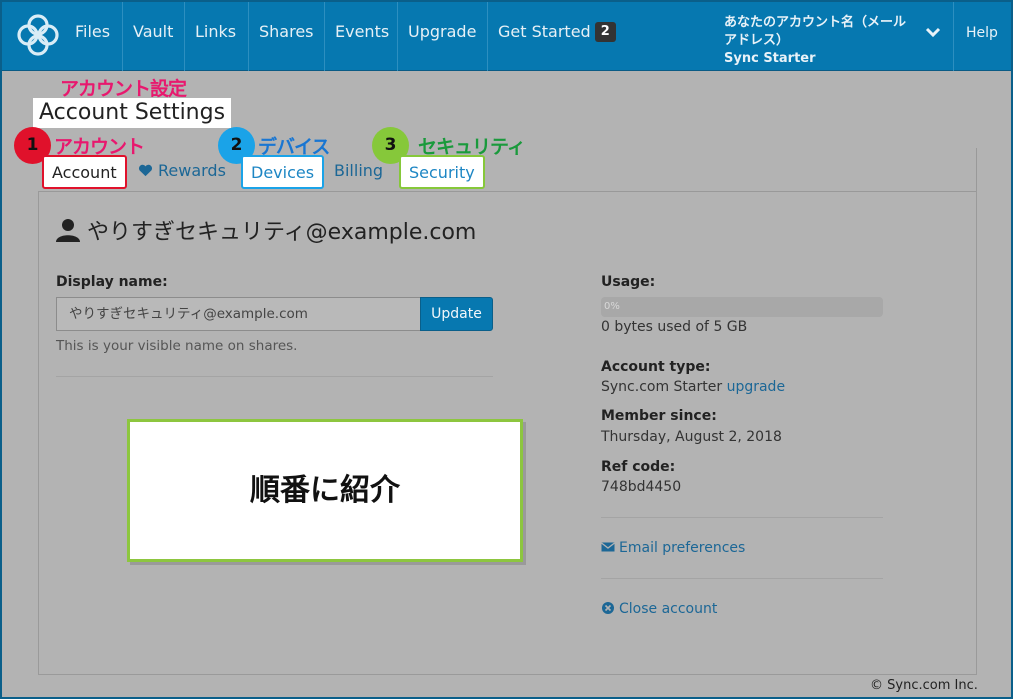 The image size is (1013, 699). I want to click on usage-detail: 0 bytes used of 5 GB, so click(674, 327).